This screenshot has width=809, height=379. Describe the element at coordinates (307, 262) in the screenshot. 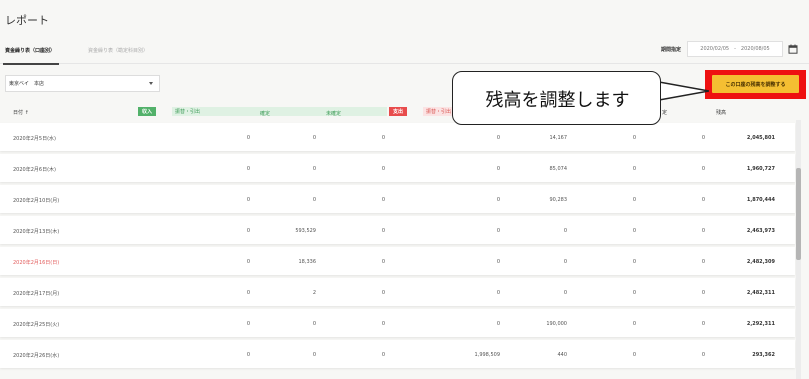

I see `row-cell: 18,336` at that location.